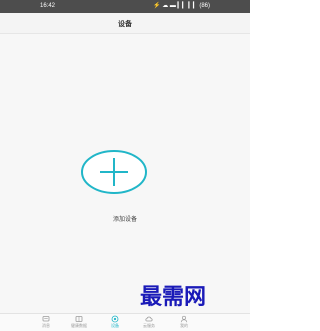  What do you see at coordinates (115, 325) in the screenshot?
I see `tab-label: 设备` at bounding box center [115, 325].